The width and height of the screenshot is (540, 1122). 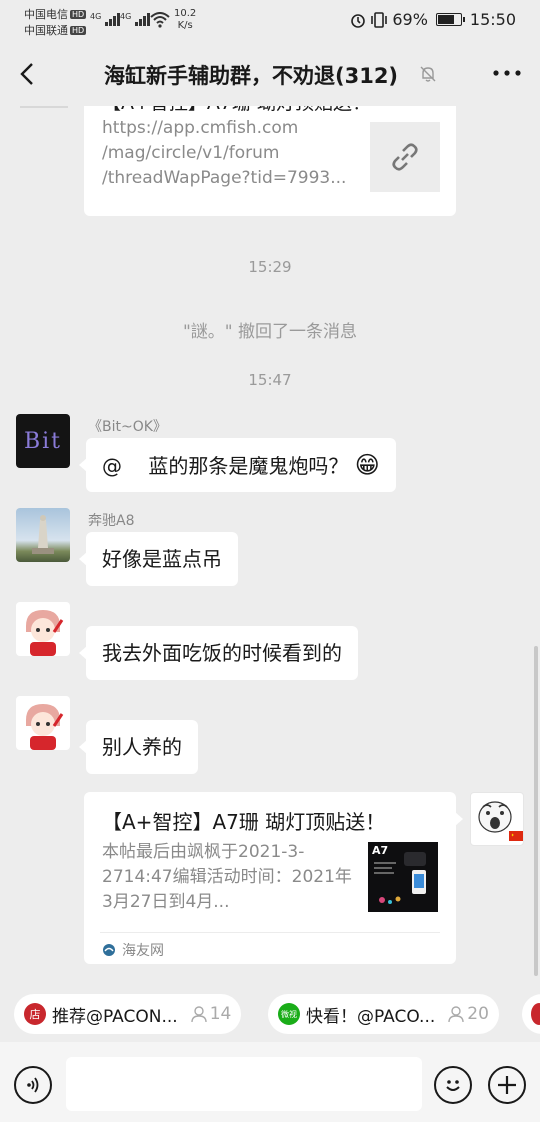 What do you see at coordinates (251, 75) in the screenshot?
I see `chat-title: 海缸新手辅助群，不劝退(312)` at bounding box center [251, 75].